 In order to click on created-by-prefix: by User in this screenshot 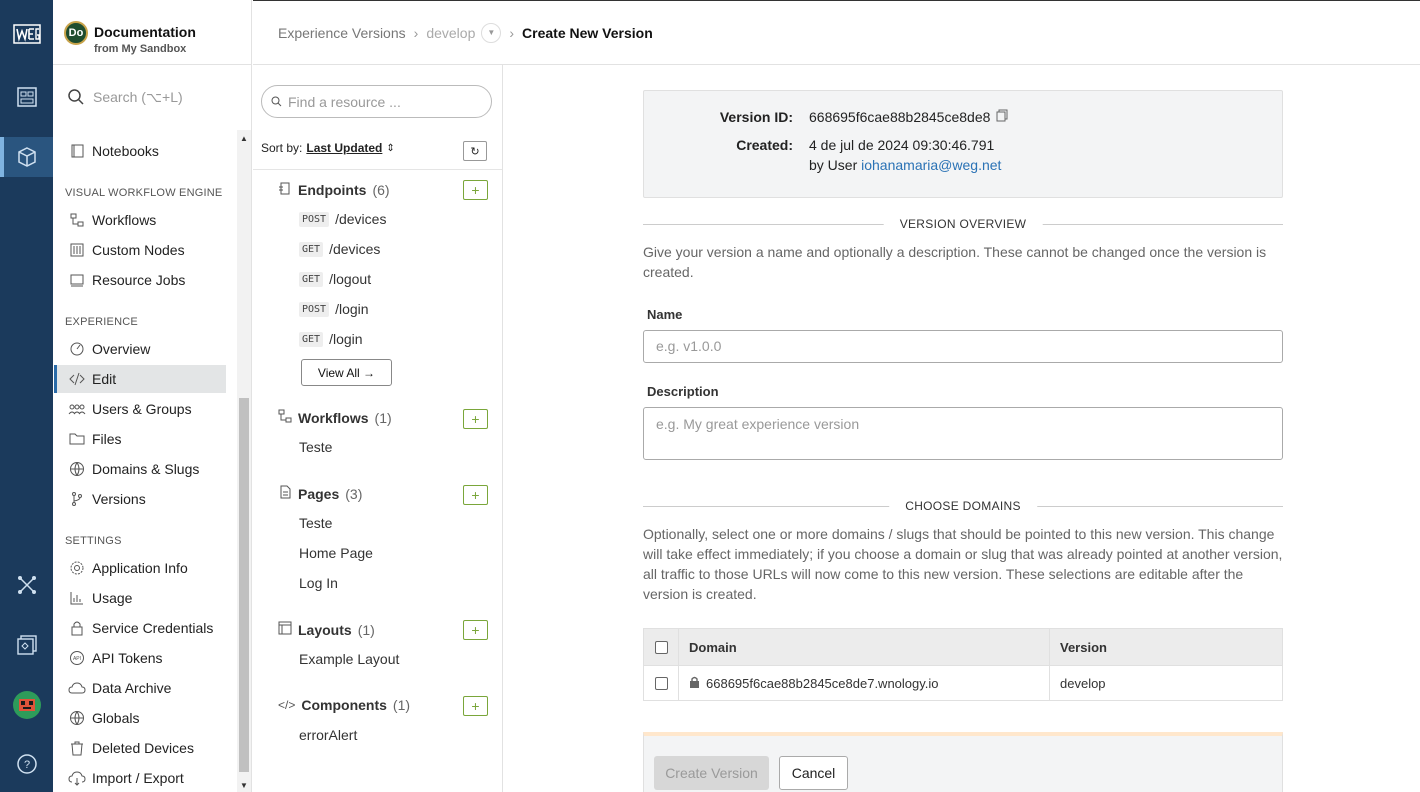, I will do `click(833, 165)`.